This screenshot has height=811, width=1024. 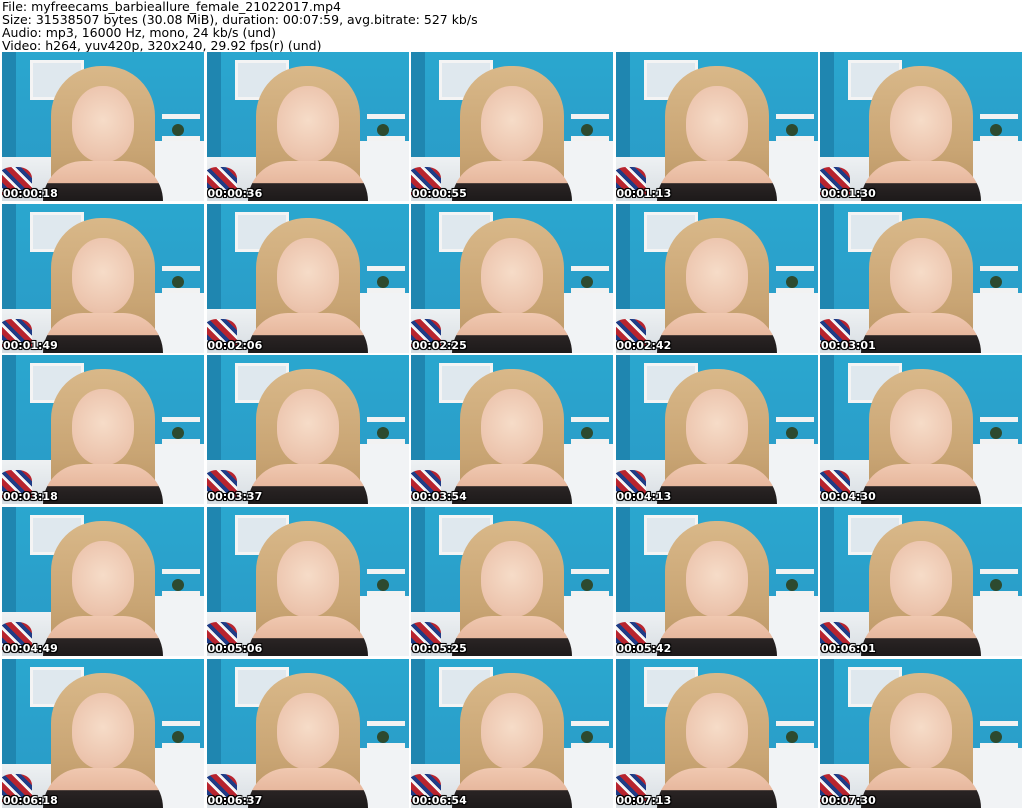 I want to click on video-frame-thumbnail: 00:07:13, so click(x=716, y=733).